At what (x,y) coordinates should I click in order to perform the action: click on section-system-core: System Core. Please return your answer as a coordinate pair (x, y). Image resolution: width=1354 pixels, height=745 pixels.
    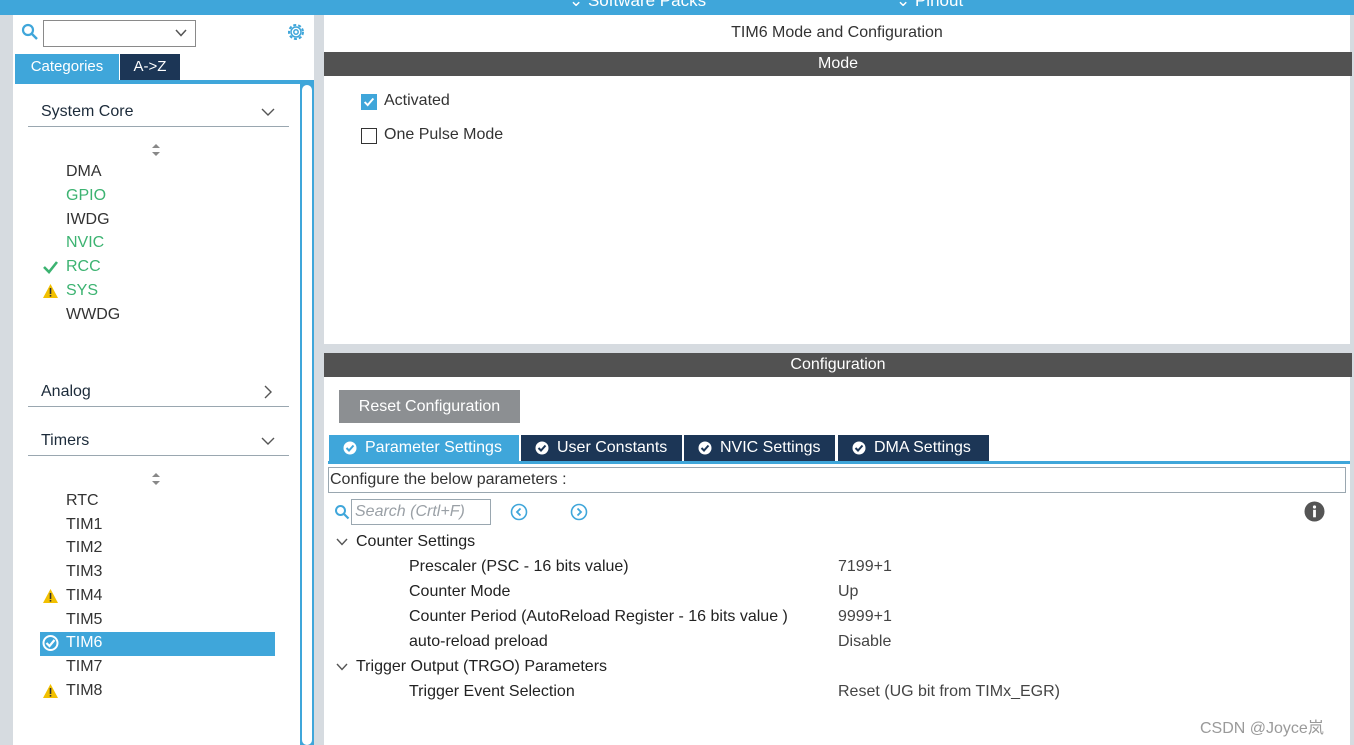
    Looking at the image, I should click on (158, 113).